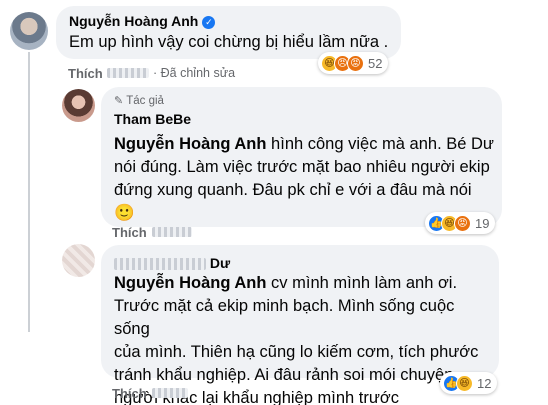 This screenshot has height=405, width=548. Describe the element at coordinates (362, 283) in the screenshot. I see `text-line: cv mình mình làm anh ơi.` at that location.